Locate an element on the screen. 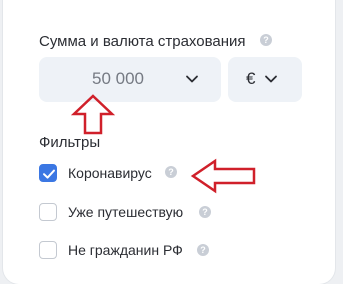 The width and height of the screenshot is (343, 284). currency-select: € is located at coordinates (265, 79).